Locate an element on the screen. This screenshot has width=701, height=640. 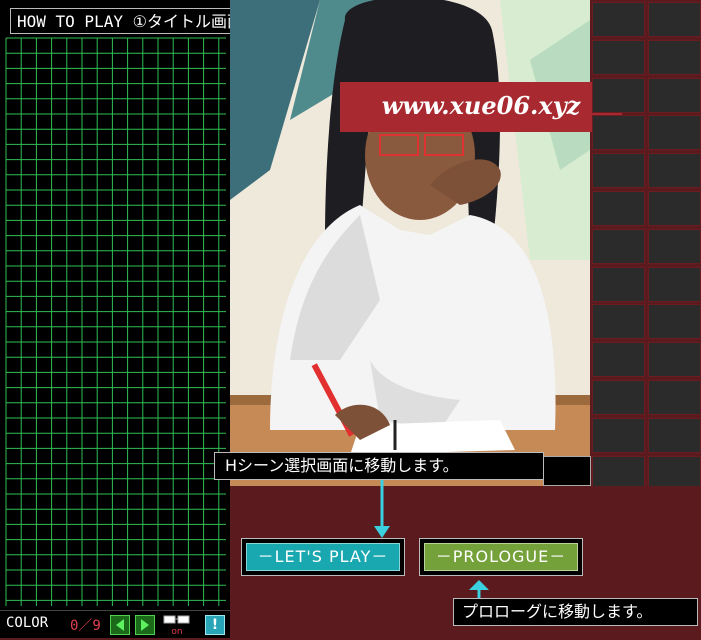
next-color-button is located at coordinates (145, 625).